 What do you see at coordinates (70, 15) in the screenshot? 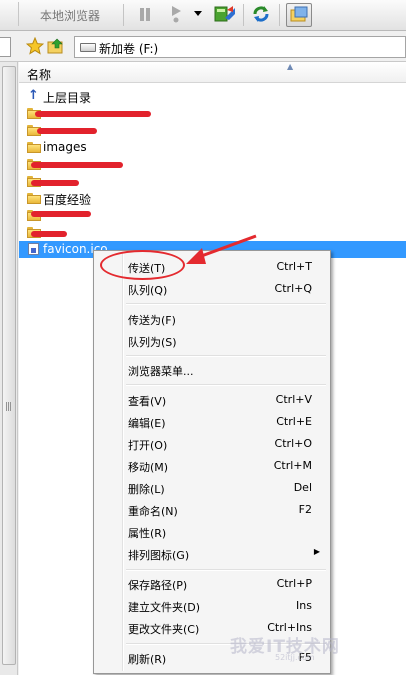
I see `local-browser-label: 本地浏览器` at bounding box center [70, 15].